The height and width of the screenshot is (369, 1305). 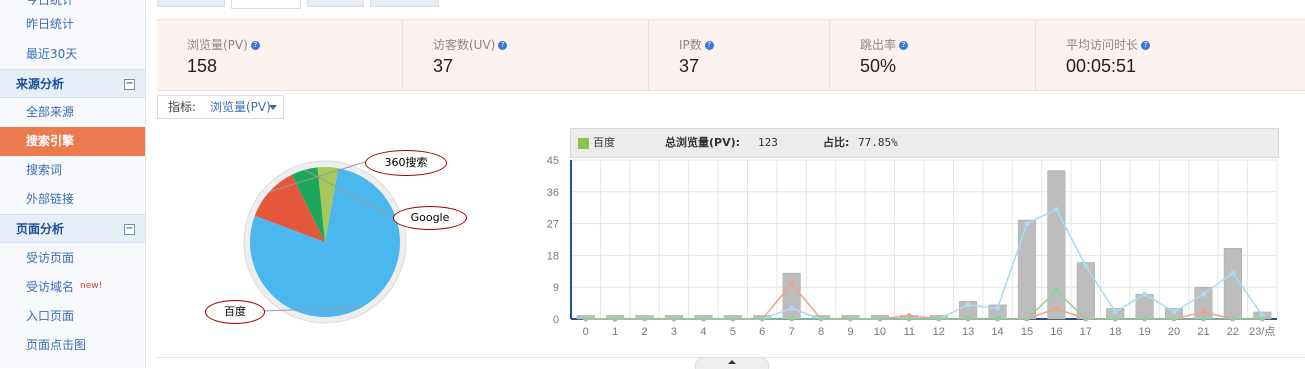 I want to click on y-tick-label: 9, so click(x=556, y=288).